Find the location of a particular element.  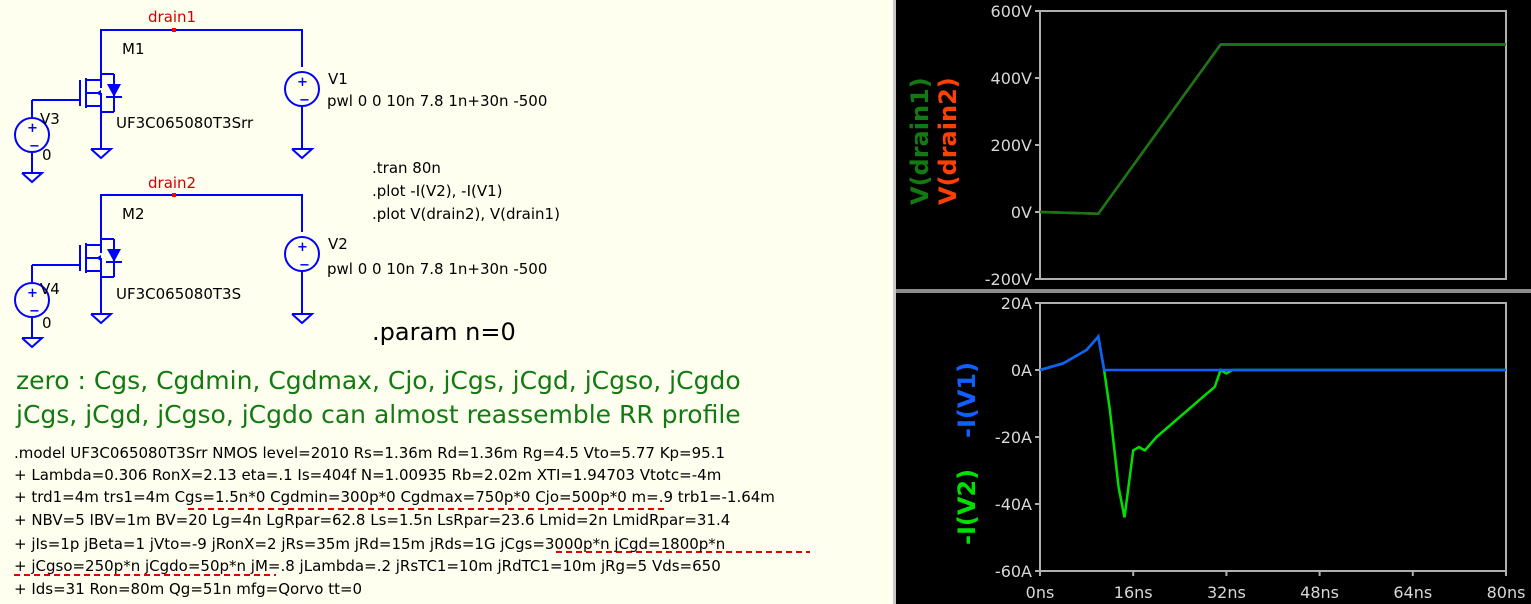

model-line-7: + Ids=31 Ron=80m Qg=51n mfg=Qorvo tt=0 is located at coordinates (188, 589).